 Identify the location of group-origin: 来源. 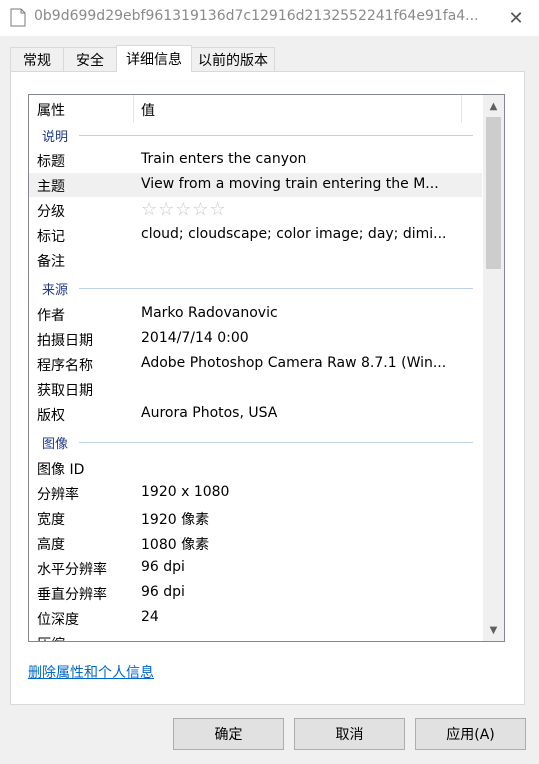
(55, 290).